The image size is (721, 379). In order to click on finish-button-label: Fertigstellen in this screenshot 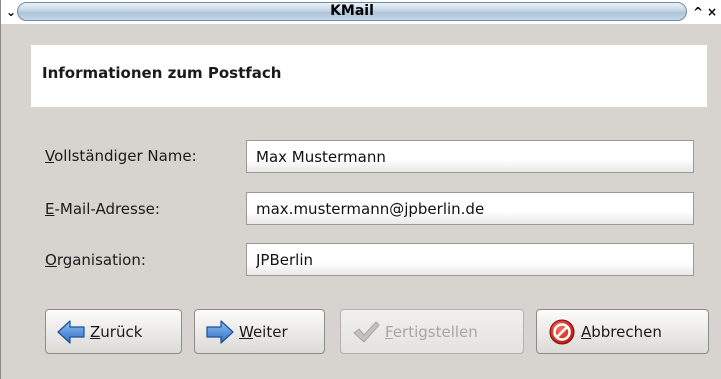, I will do `click(431, 332)`.